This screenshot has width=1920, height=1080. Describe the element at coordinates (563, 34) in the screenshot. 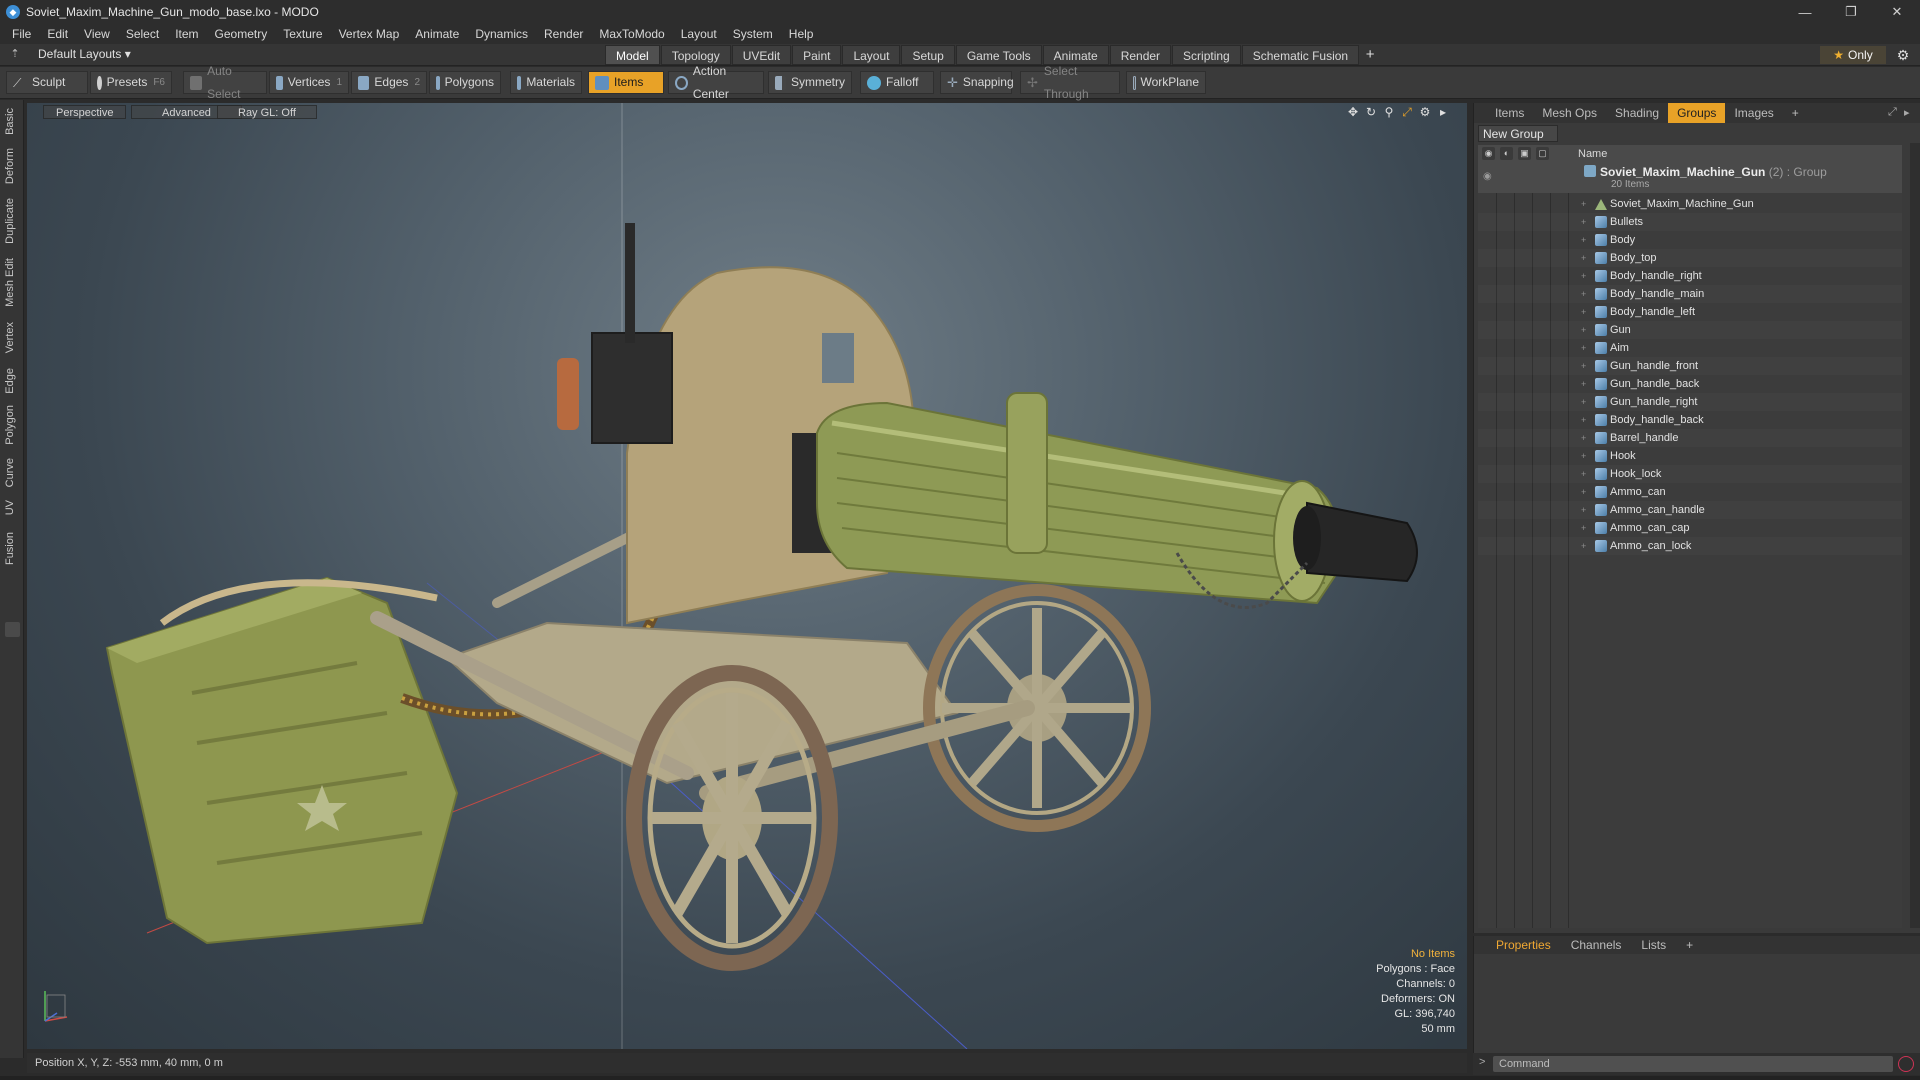

I see `menu-render: Render` at that location.